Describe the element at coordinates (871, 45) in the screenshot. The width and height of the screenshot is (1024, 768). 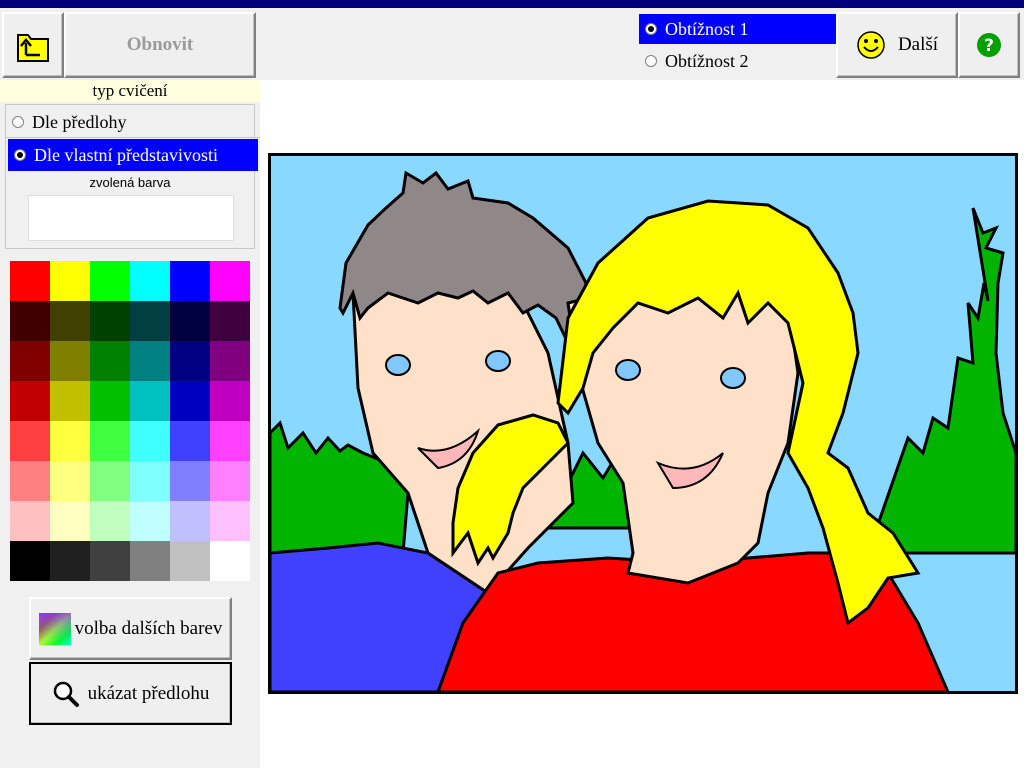
I see `smiley-icon` at that location.